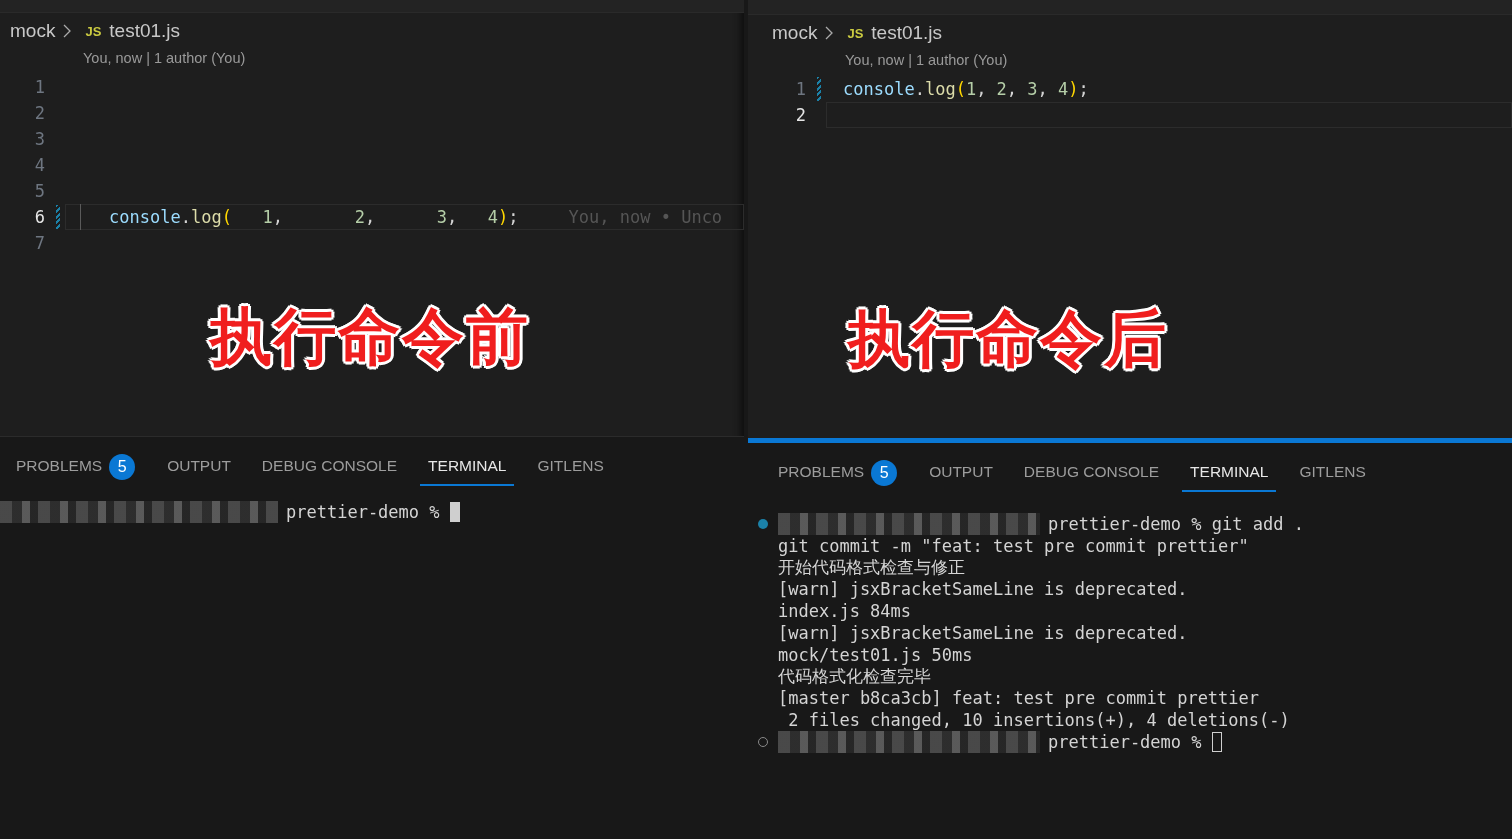 The image size is (1512, 839). I want to click on line-number: 5, so click(39, 191).